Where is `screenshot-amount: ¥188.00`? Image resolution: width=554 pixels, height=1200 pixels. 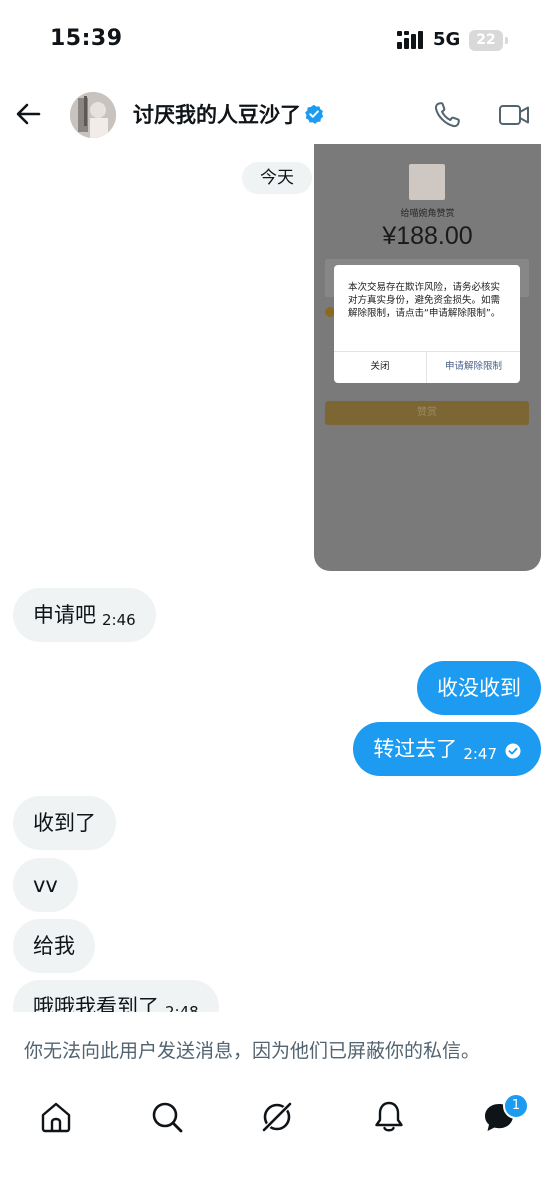
screenshot-amount: ¥188.00 is located at coordinates (427, 236).